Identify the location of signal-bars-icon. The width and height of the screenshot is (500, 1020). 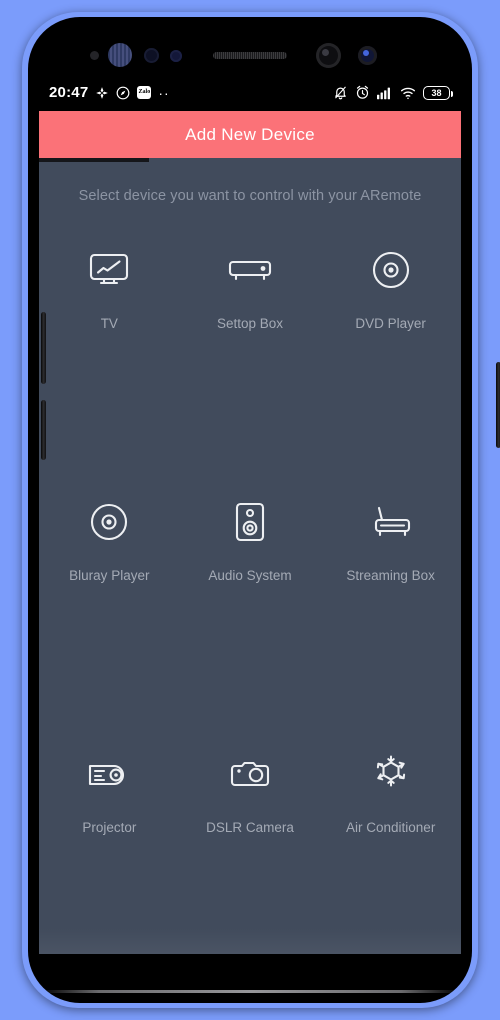
(385, 93).